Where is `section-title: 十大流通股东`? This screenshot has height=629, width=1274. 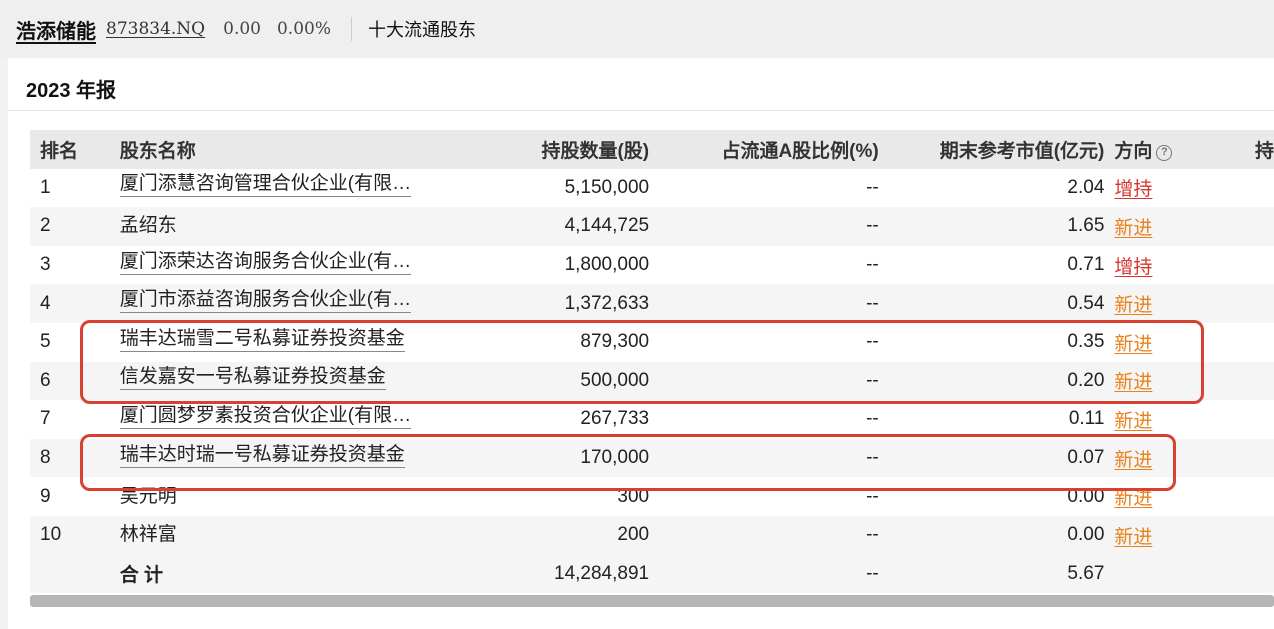
section-title: 十大流通股东 is located at coordinates (422, 30).